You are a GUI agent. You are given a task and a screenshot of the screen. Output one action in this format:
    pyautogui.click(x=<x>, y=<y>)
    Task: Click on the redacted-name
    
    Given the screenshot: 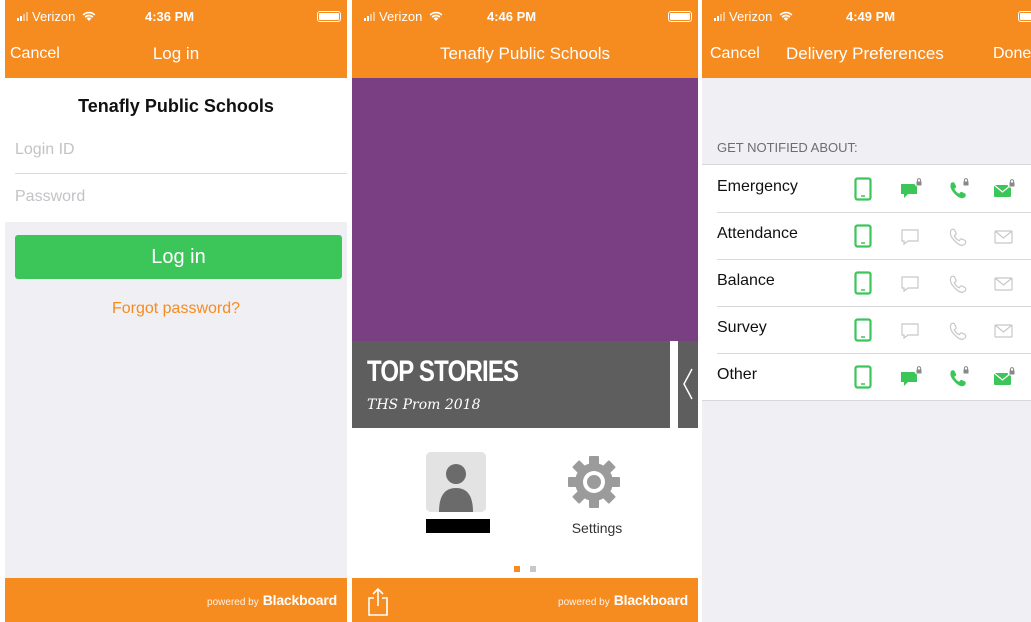 What is the action you would take?
    pyautogui.click(x=458, y=526)
    